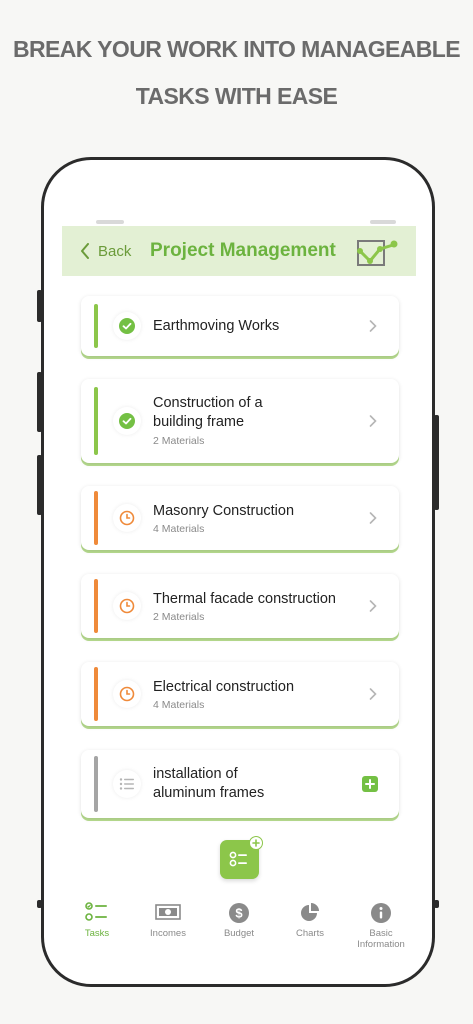 This screenshot has width=473, height=1024. I want to click on tab-basic-information: Basic Information, so click(381, 922).